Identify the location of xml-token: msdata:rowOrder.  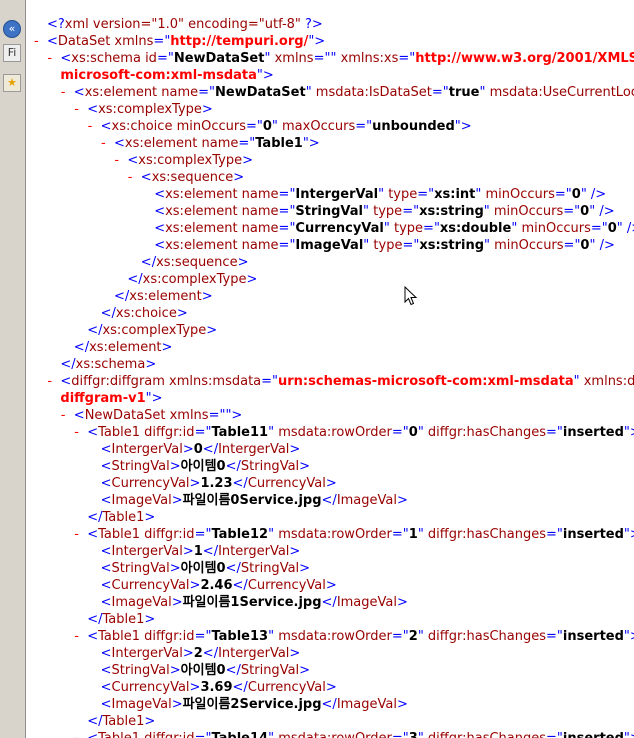
(333, 534).